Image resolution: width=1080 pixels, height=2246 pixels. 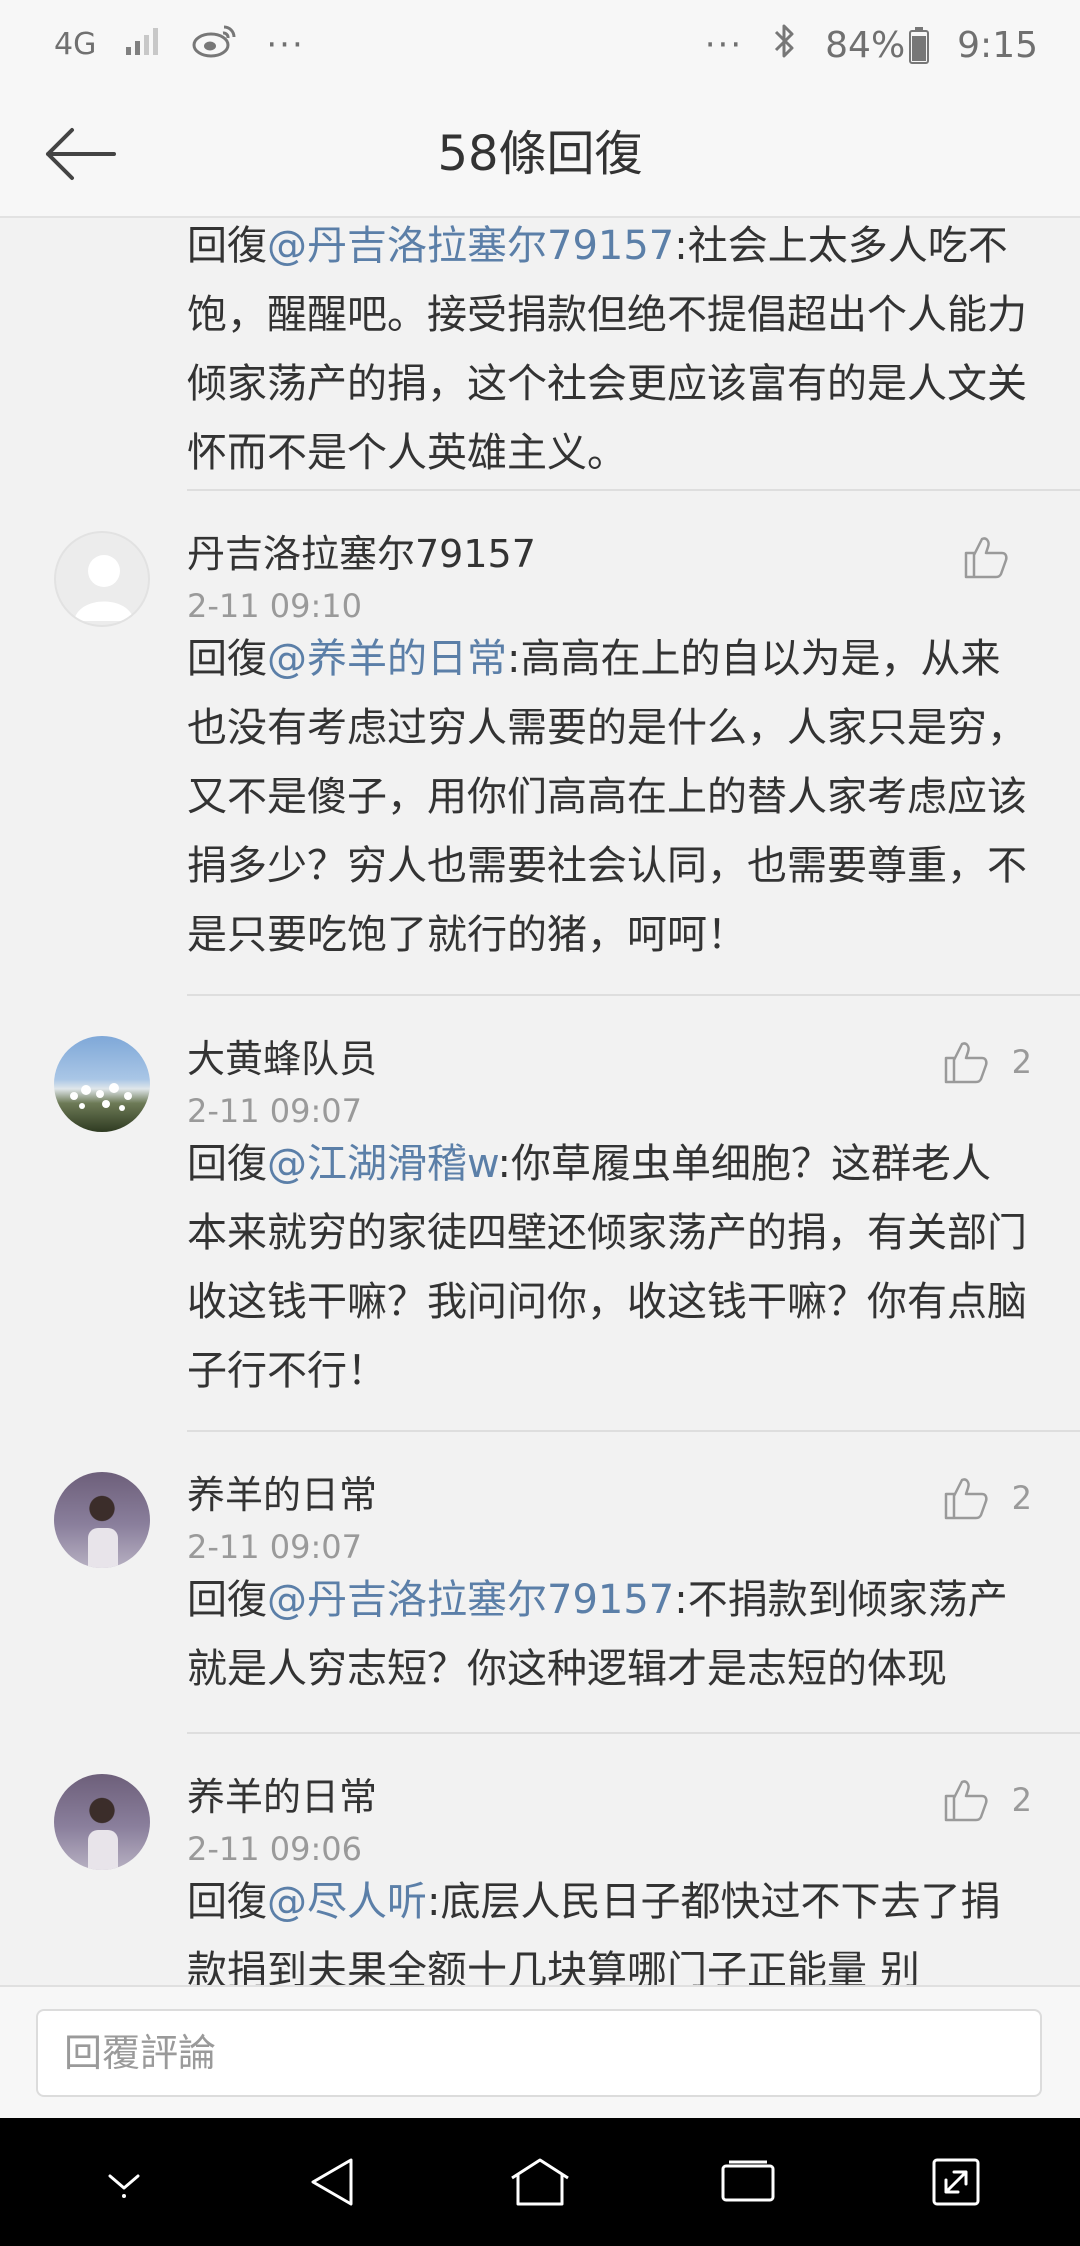 I want to click on back-button, so click(x=82, y=154).